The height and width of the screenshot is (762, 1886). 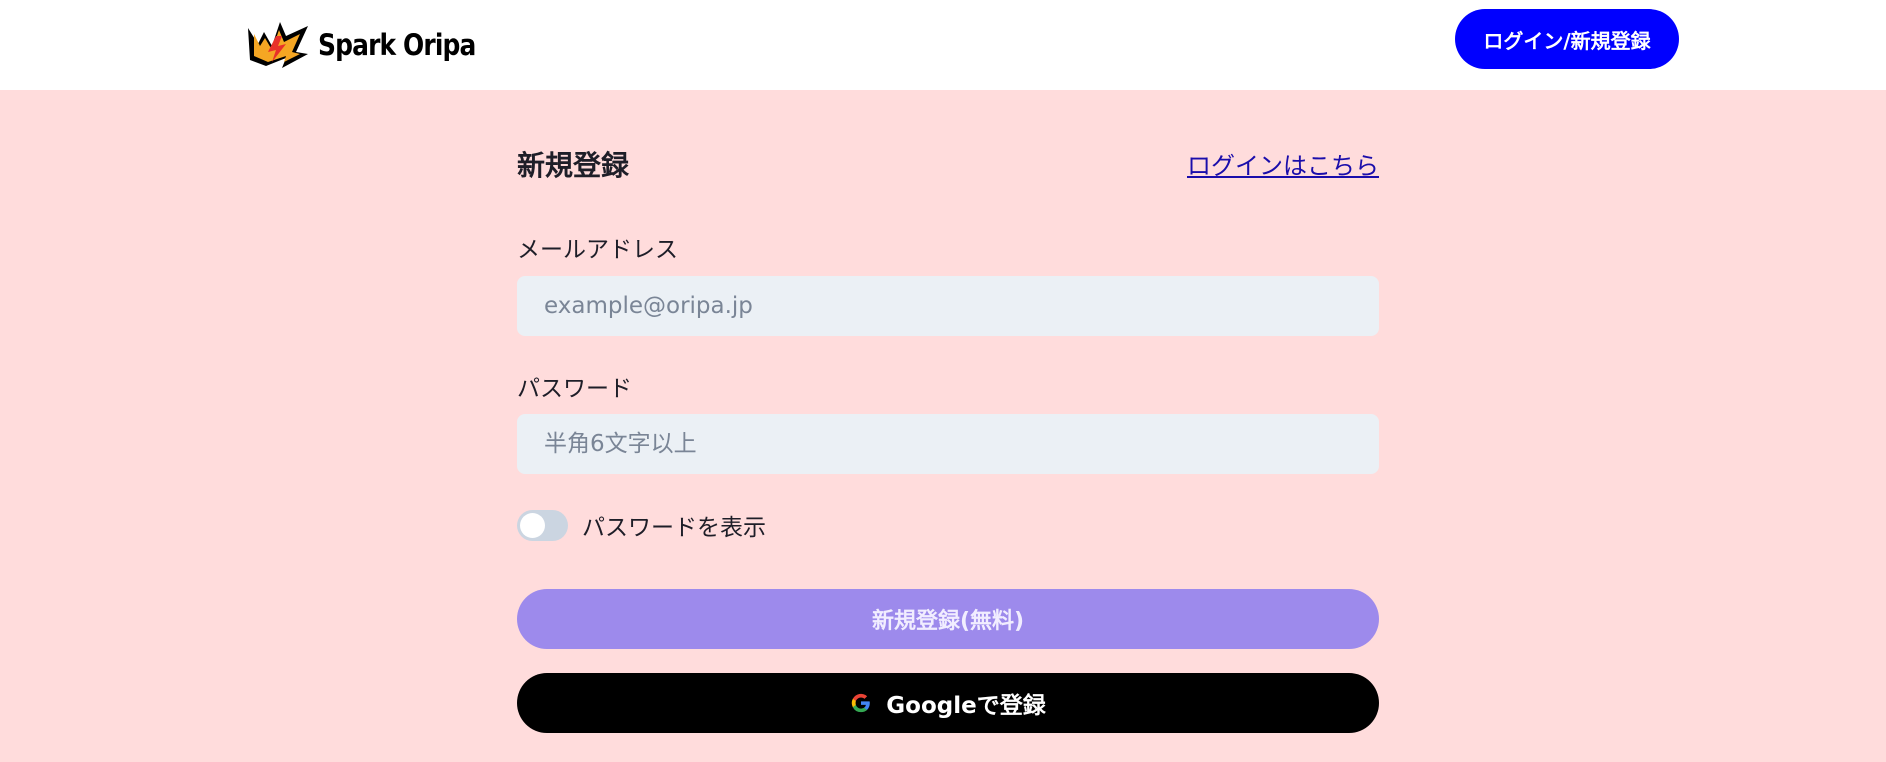 I want to click on site-logo: Spark Oripa, so click(x=371, y=43).